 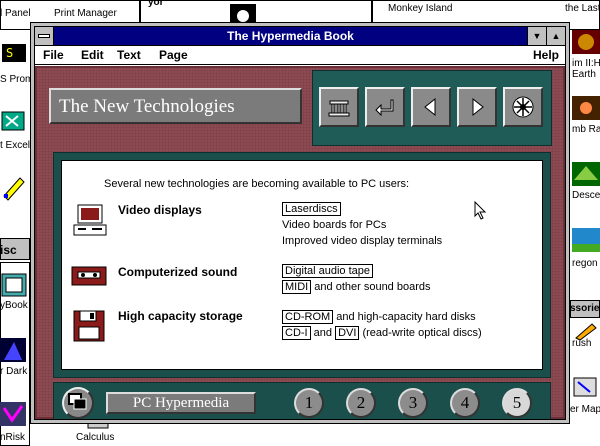 What do you see at coordinates (347, 333) in the screenshot?
I see `hyperlink-dvi: DVI` at bounding box center [347, 333].